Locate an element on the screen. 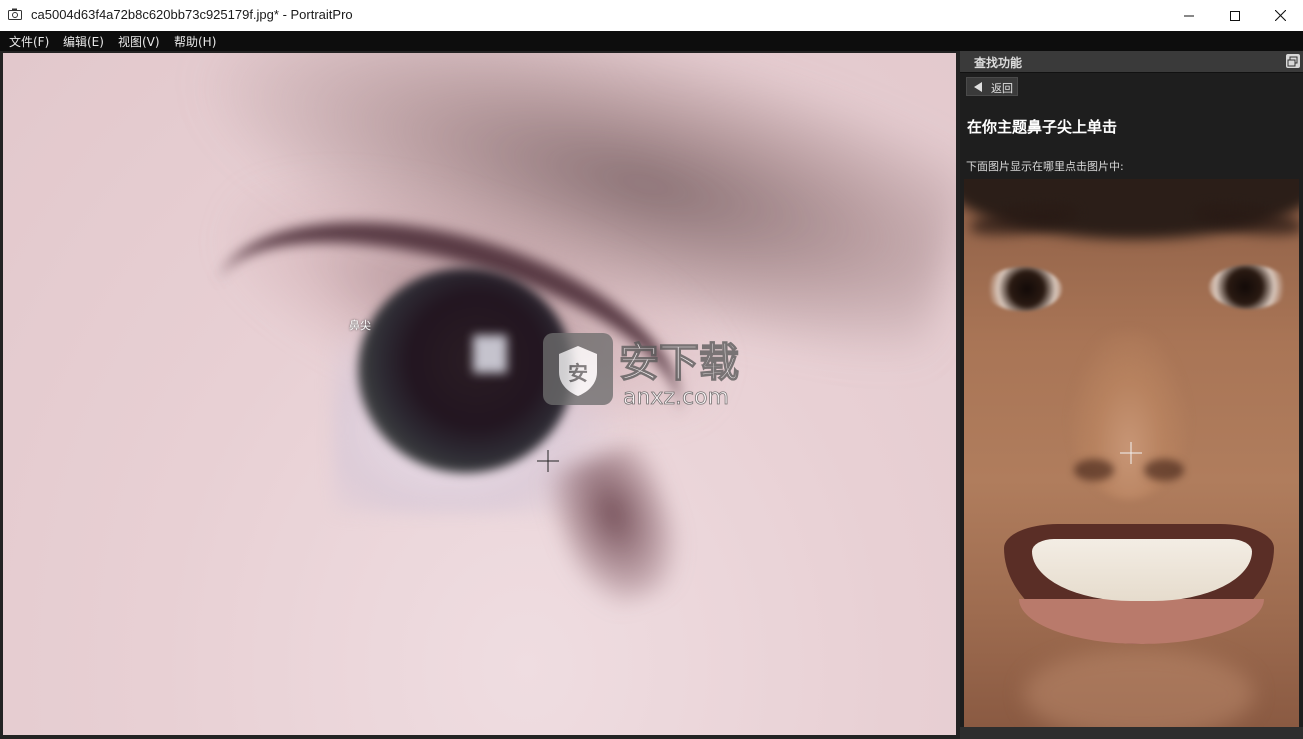  menu-help: 帮助(H) is located at coordinates (195, 41).